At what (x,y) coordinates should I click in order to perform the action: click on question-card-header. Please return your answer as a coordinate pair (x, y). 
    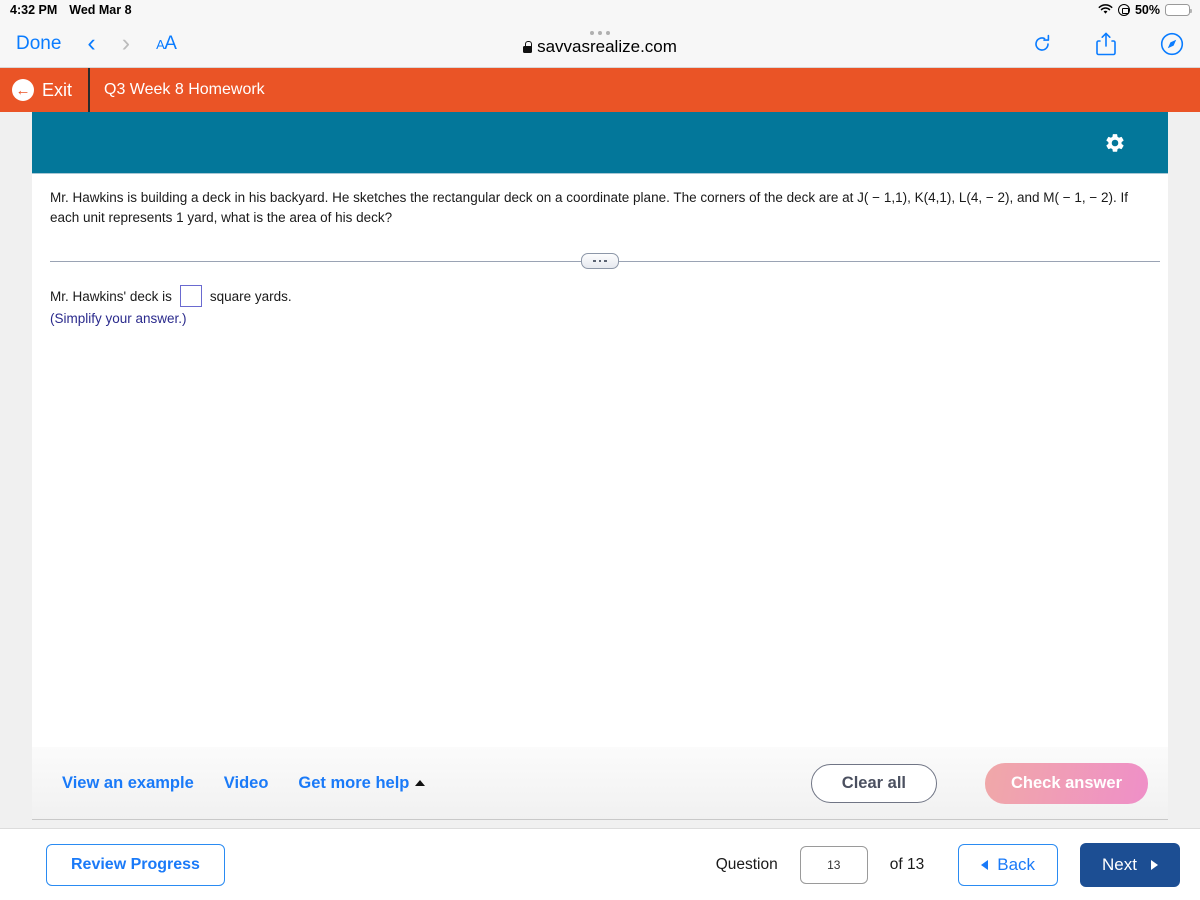
    Looking at the image, I should click on (600, 143).